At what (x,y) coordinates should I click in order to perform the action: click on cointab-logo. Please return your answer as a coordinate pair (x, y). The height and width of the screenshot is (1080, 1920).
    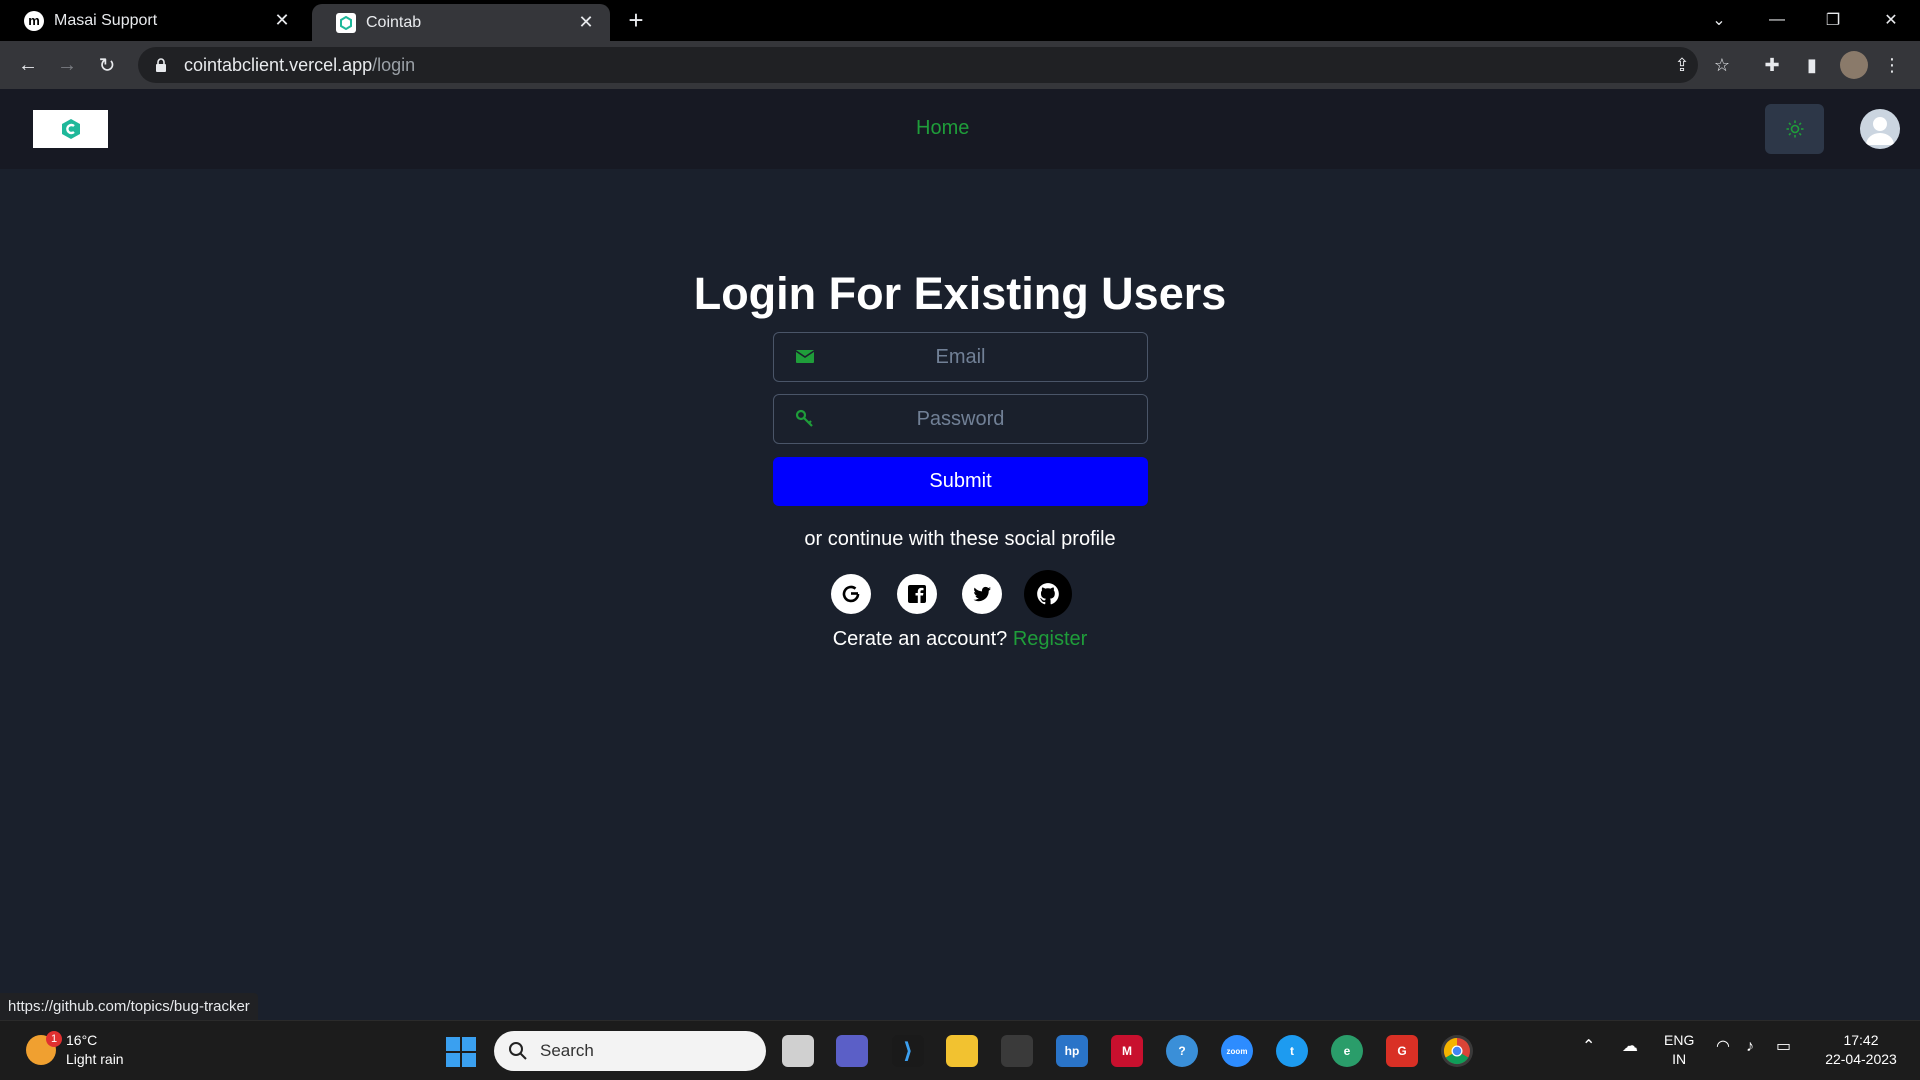
    Looking at the image, I should click on (70, 129).